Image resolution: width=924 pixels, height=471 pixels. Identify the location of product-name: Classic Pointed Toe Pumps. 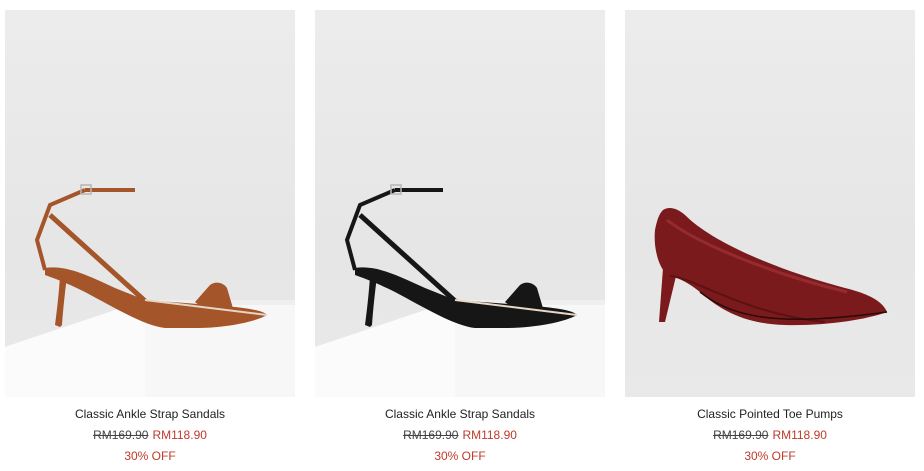
(770, 414).